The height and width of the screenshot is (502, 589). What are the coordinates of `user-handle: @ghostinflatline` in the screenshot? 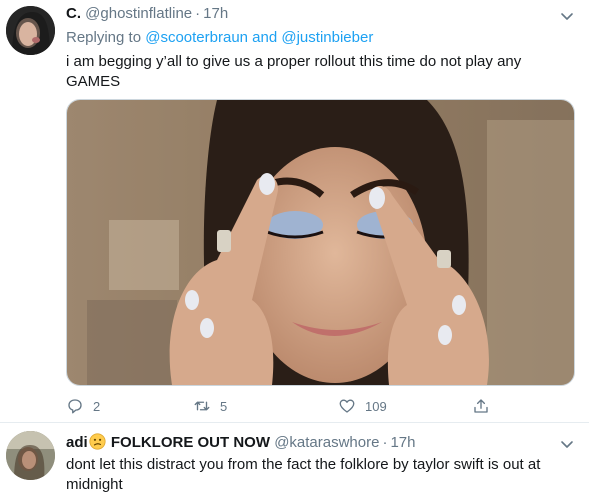 It's located at (138, 13).